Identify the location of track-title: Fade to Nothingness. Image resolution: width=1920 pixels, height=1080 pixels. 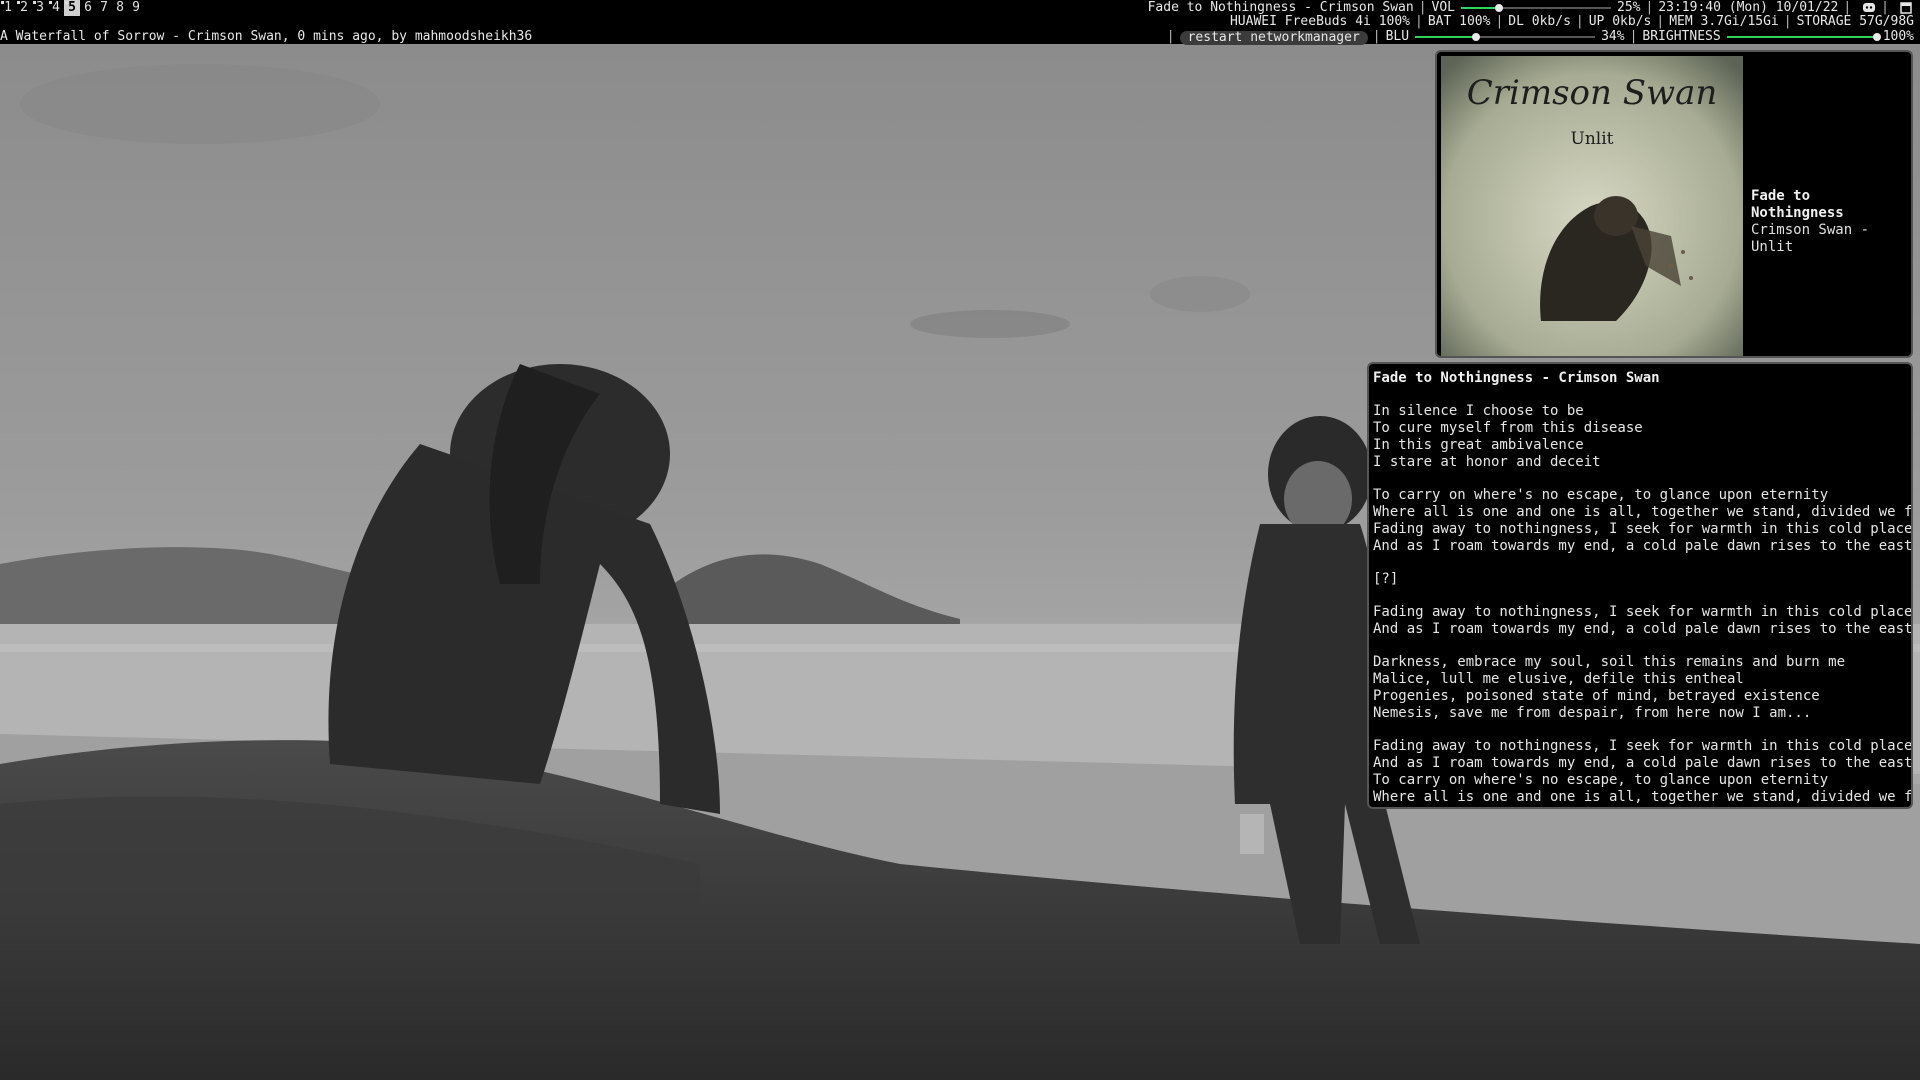
(1797, 204).